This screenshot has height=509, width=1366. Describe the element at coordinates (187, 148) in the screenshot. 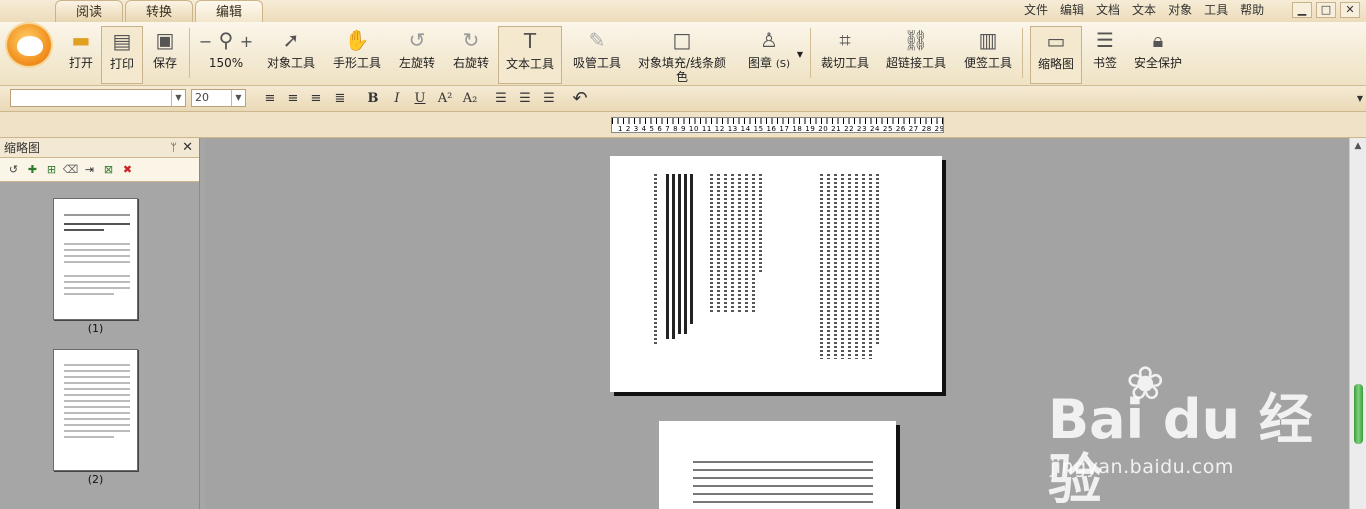

I see `panel-close-button: ✕` at that location.